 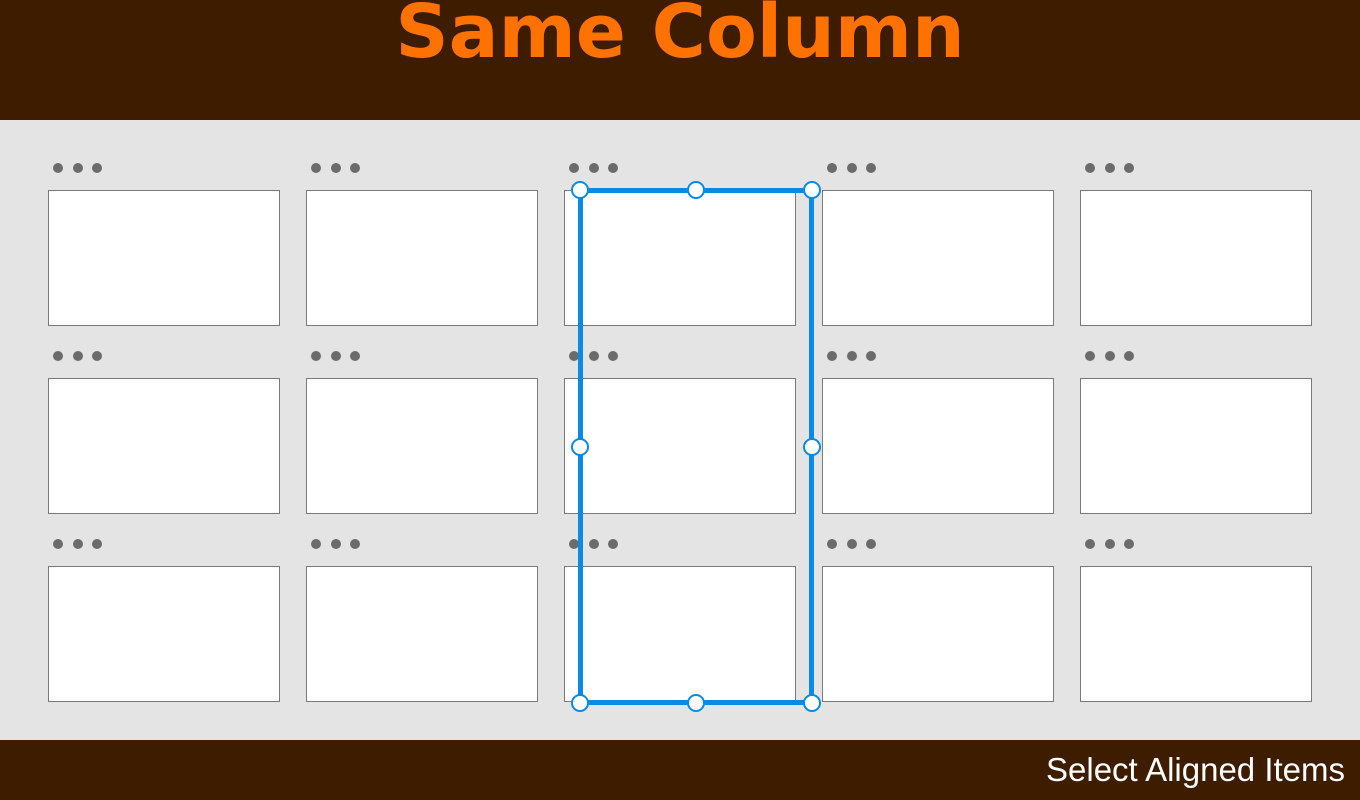 What do you see at coordinates (680, 38) in the screenshot?
I see `page-title: Same Column` at bounding box center [680, 38].